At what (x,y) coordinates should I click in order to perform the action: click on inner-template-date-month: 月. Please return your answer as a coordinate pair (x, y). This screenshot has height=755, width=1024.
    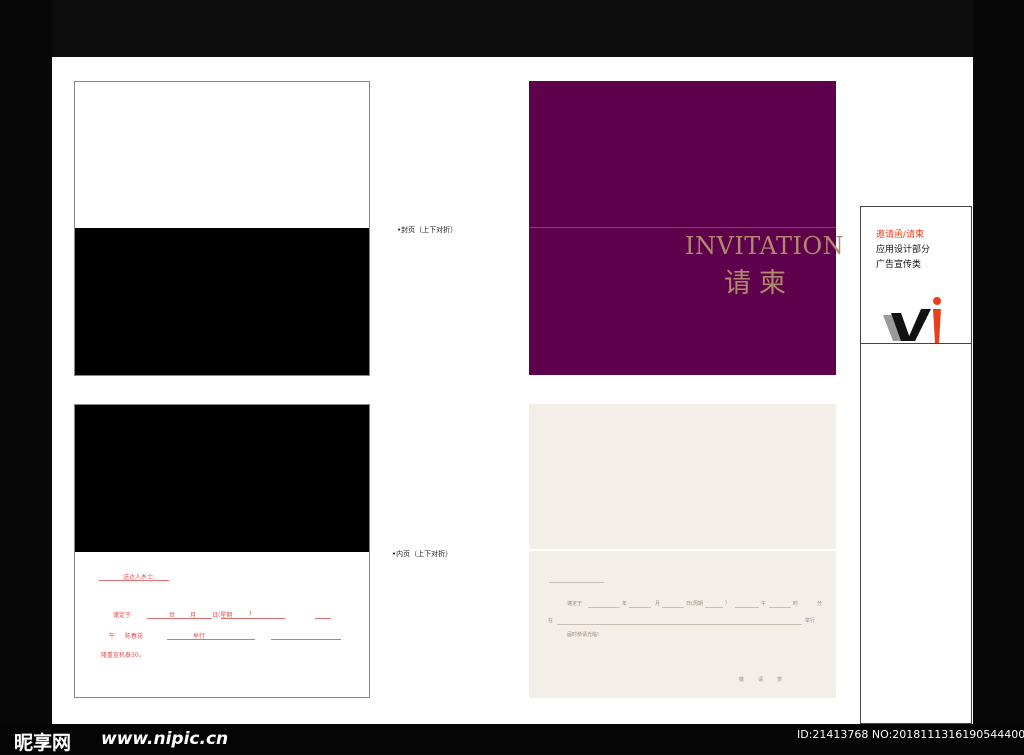
    Looking at the image, I should click on (193, 615).